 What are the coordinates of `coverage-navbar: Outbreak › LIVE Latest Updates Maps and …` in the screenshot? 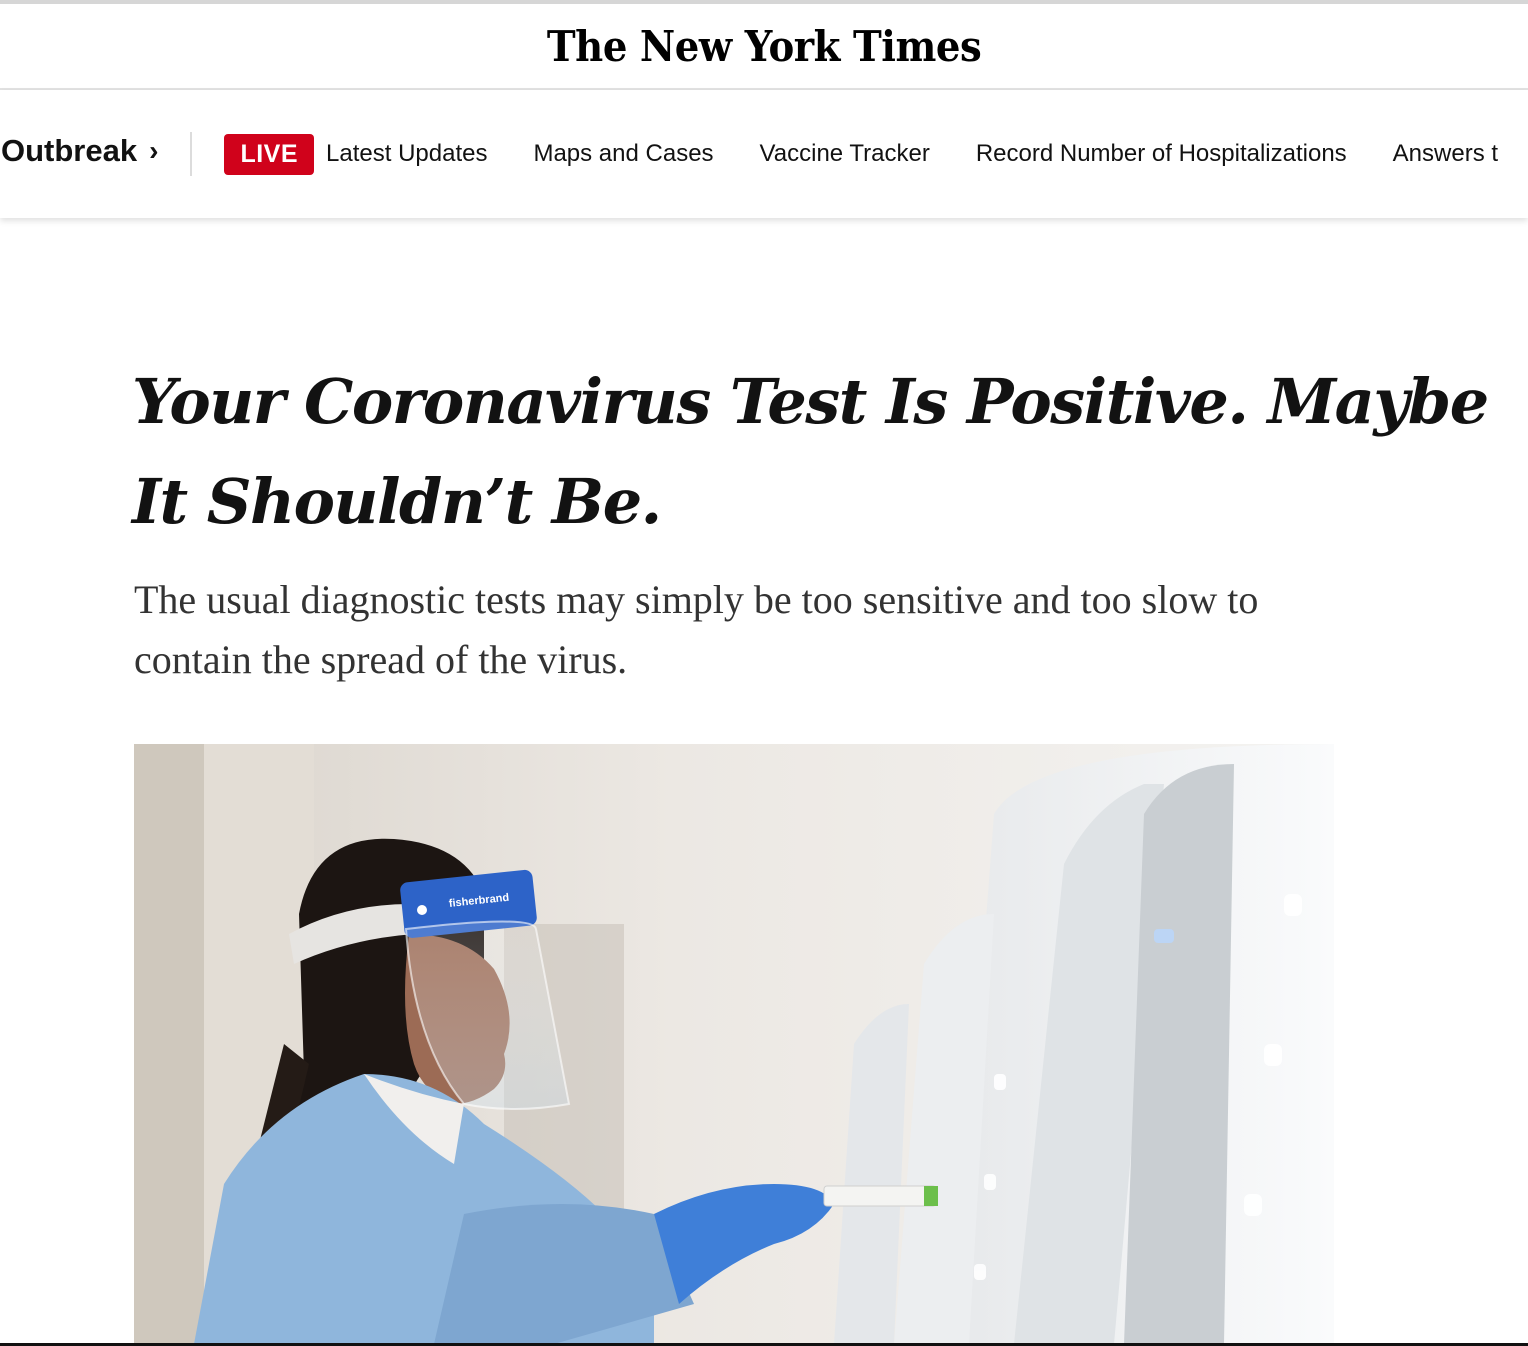 It's located at (764, 154).